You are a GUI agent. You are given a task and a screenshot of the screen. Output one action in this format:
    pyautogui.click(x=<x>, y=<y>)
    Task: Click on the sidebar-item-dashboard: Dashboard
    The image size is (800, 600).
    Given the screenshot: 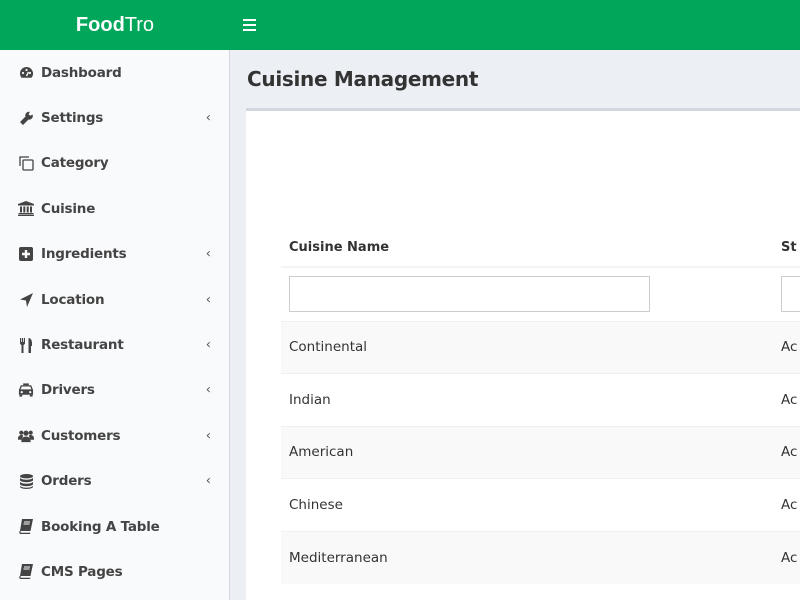 What is the action you would take?
    pyautogui.click(x=114, y=72)
    